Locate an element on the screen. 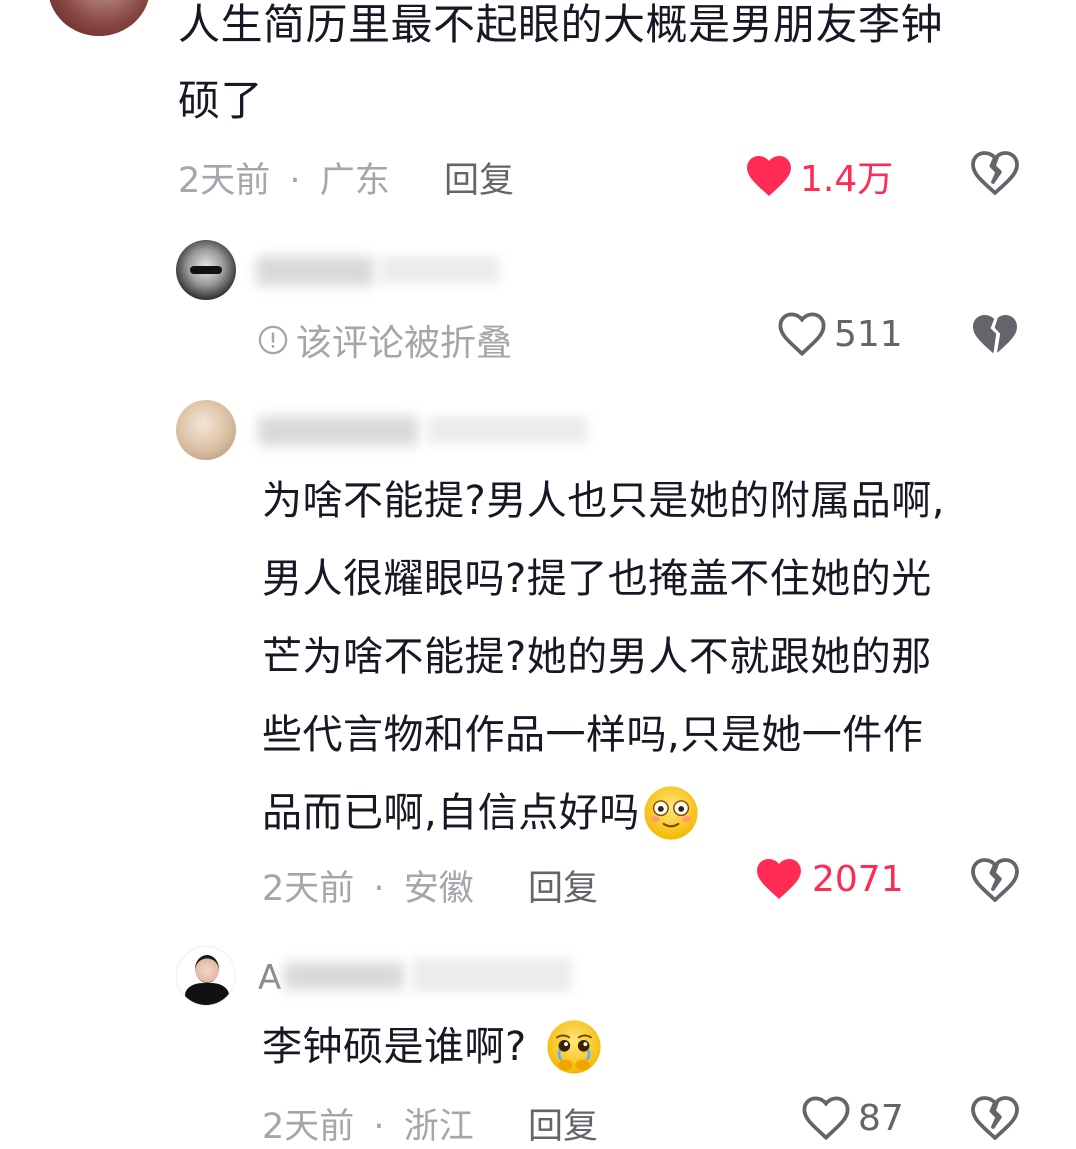 Image resolution: width=1076 pixels, height=1149 pixels. like-button: 2071 is located at coordinates (830, 879).